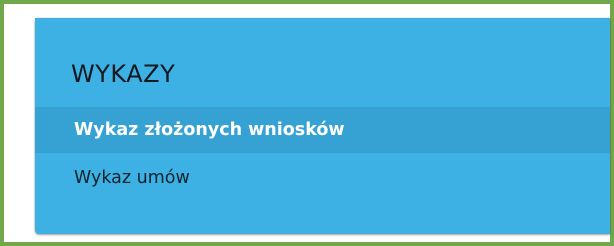 This screenshot has width=614, height=246. Describe the element at coordinates (322, 20) in the screenshot. I see `panel-header` at that location.